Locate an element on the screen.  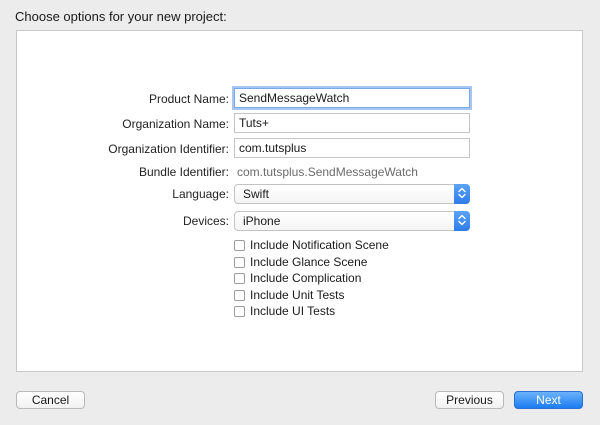
cancel-button: Cancel is located at coordinates (50, 400).